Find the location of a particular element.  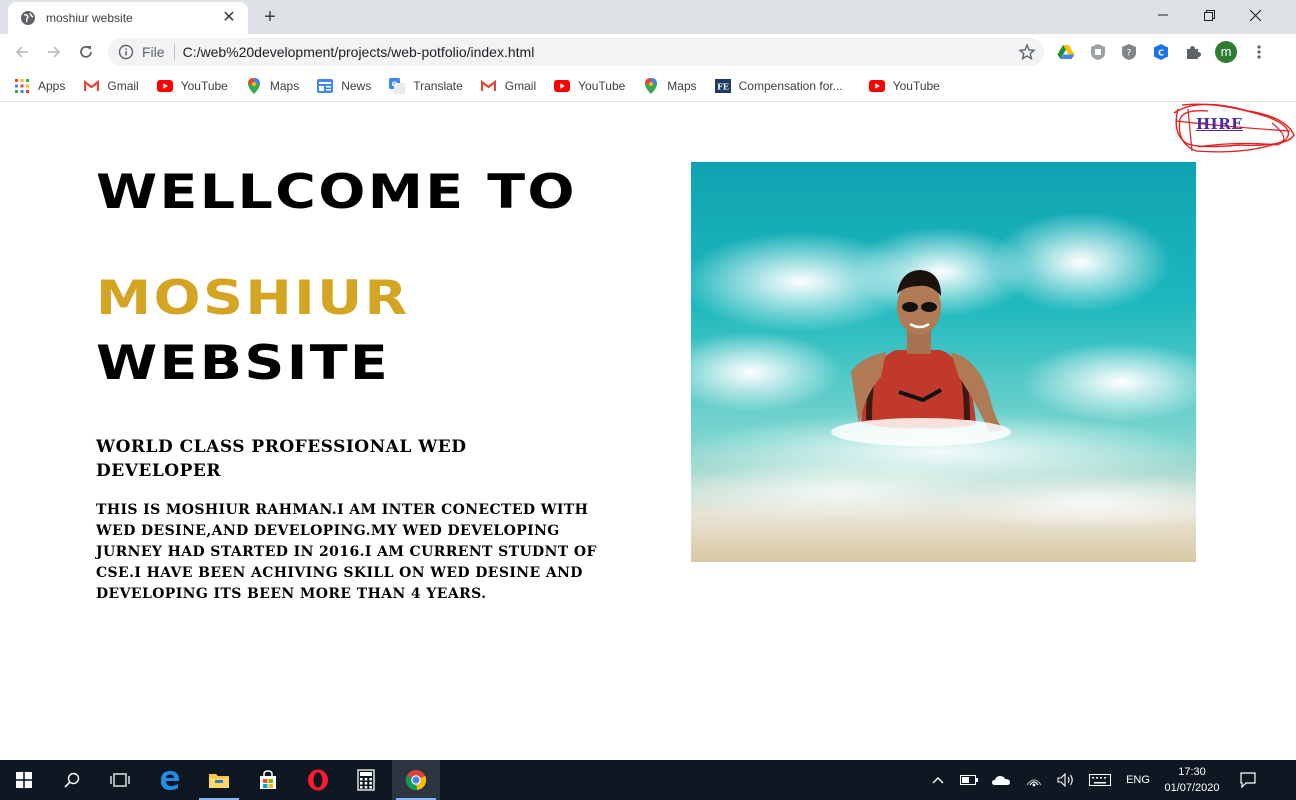

calculator-icon is located at coordinates (366, 780).